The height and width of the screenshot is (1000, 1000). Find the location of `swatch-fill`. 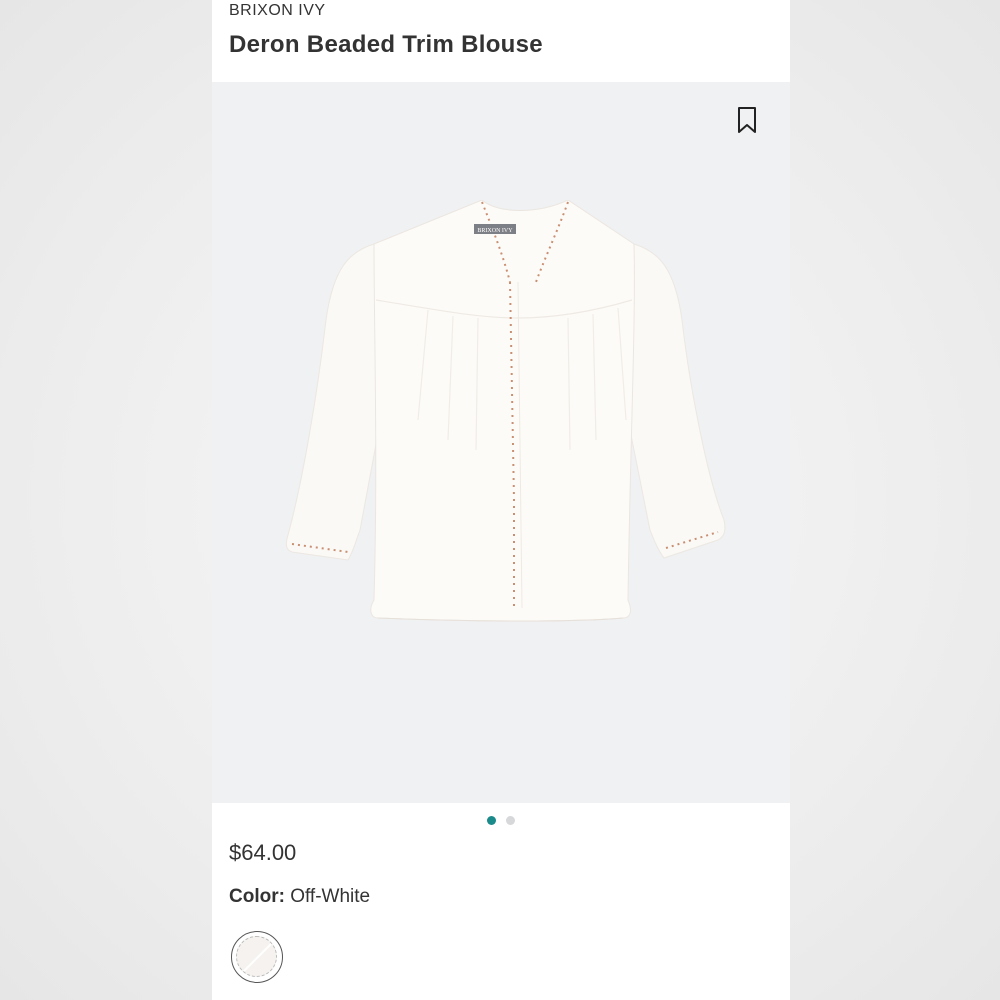

swatch-fill is located at coordinates (256, 956).